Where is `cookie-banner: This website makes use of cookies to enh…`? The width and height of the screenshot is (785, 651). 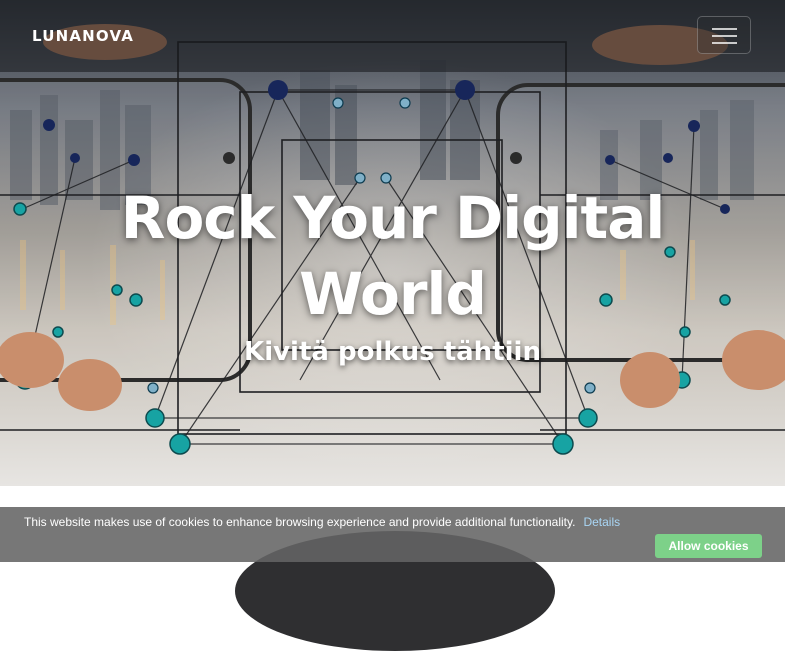 cookie-banner: This website makes use of cookies to enh… is located at coordinates (392, 534).